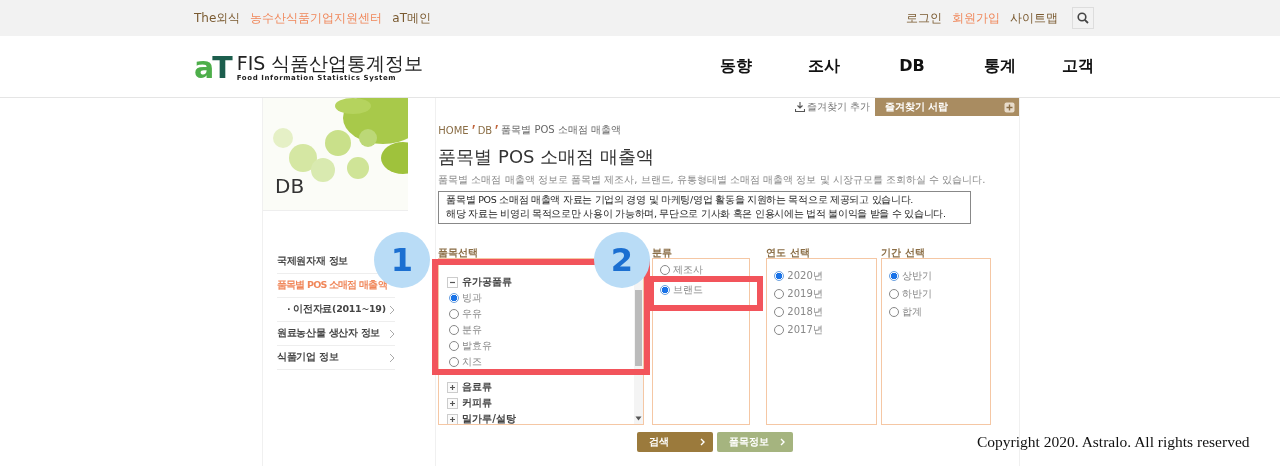 The height and width of the screenshot is (466, 1280). Describe the element at coordinates (1069, 66) in the screenshot. I see `nav-item: 고객` at that location.